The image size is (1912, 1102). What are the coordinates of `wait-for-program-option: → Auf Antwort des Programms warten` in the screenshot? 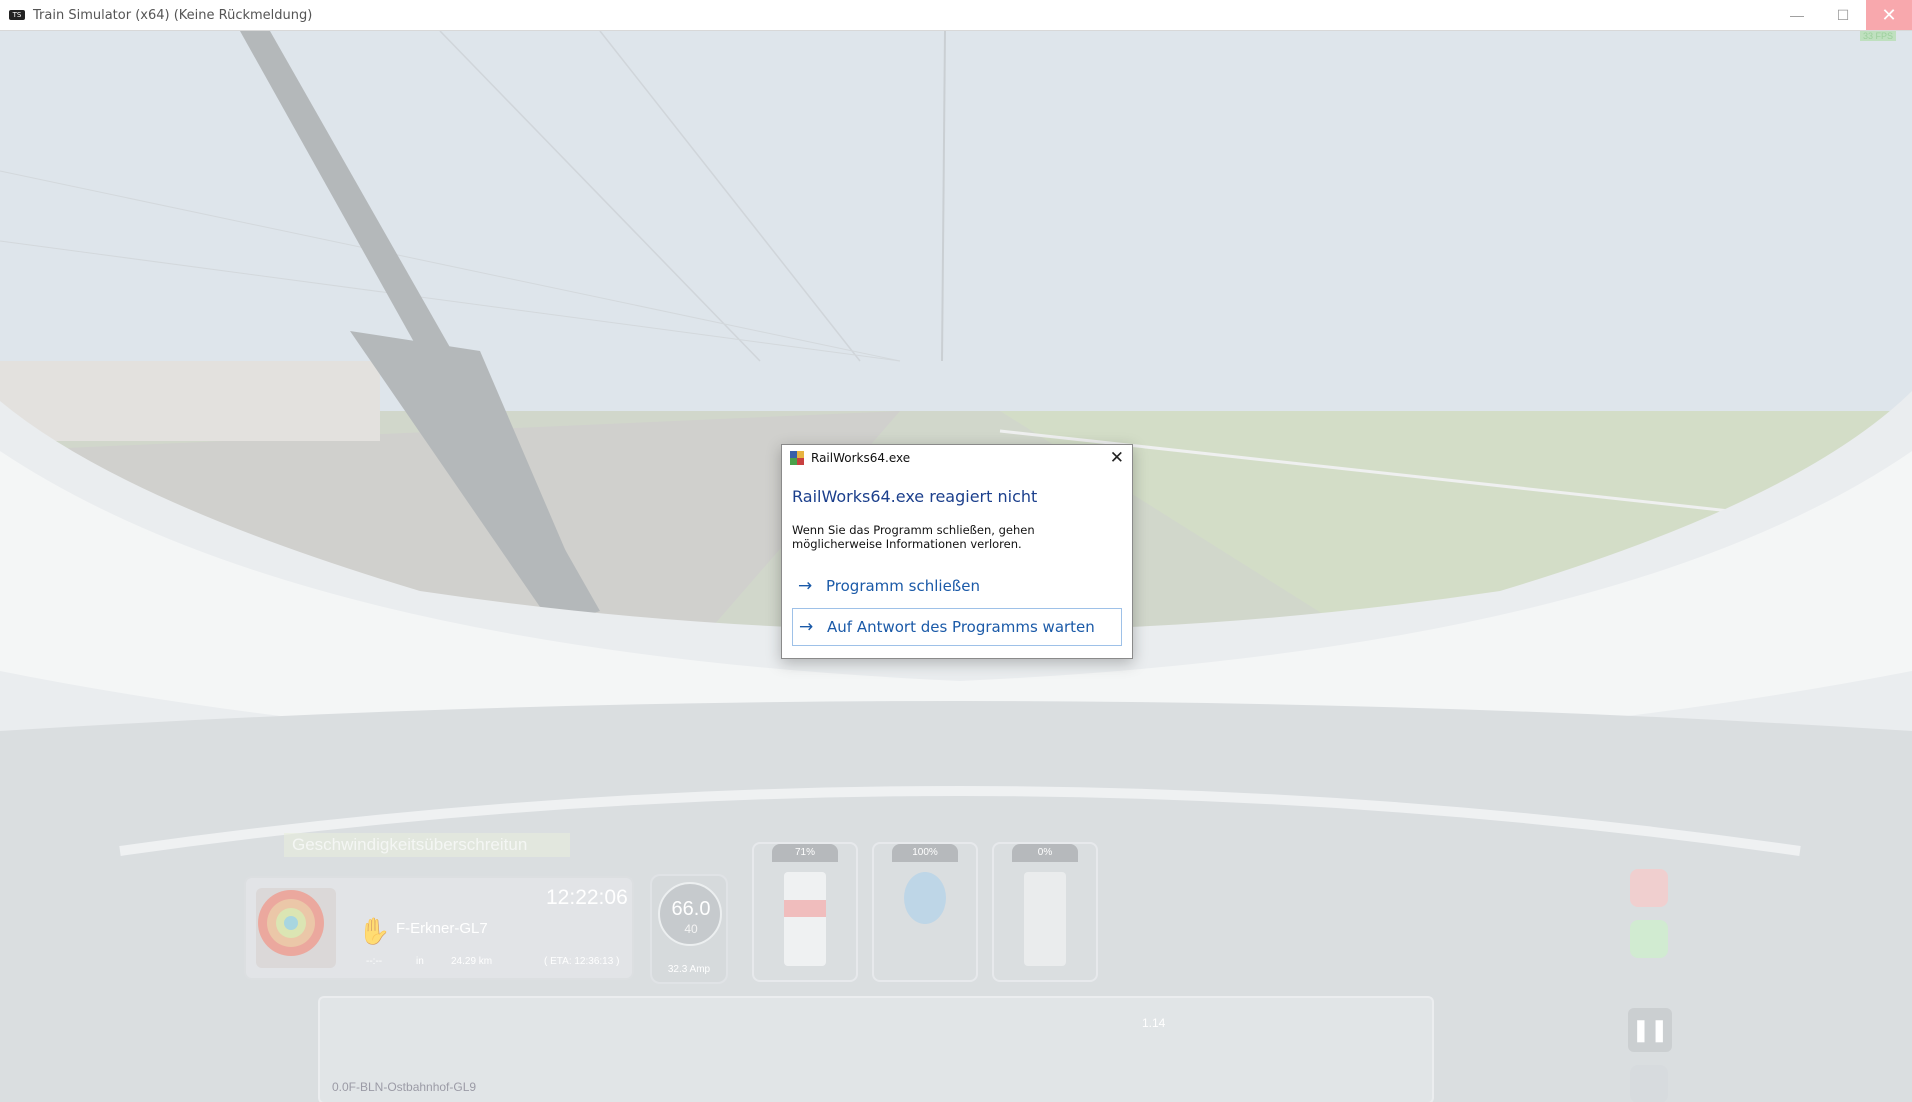 It's located at (957, 627).